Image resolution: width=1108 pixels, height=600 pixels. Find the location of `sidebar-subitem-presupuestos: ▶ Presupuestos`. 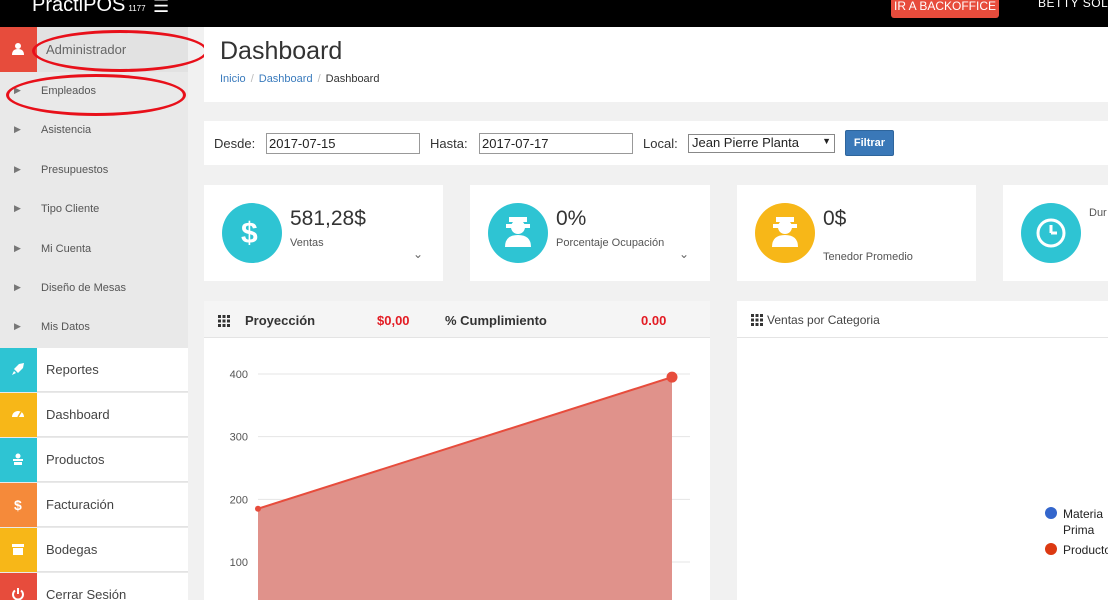

sidebar-subitem-presupuestos: ▶ Presupuestos is located at coordinates (94, 171).